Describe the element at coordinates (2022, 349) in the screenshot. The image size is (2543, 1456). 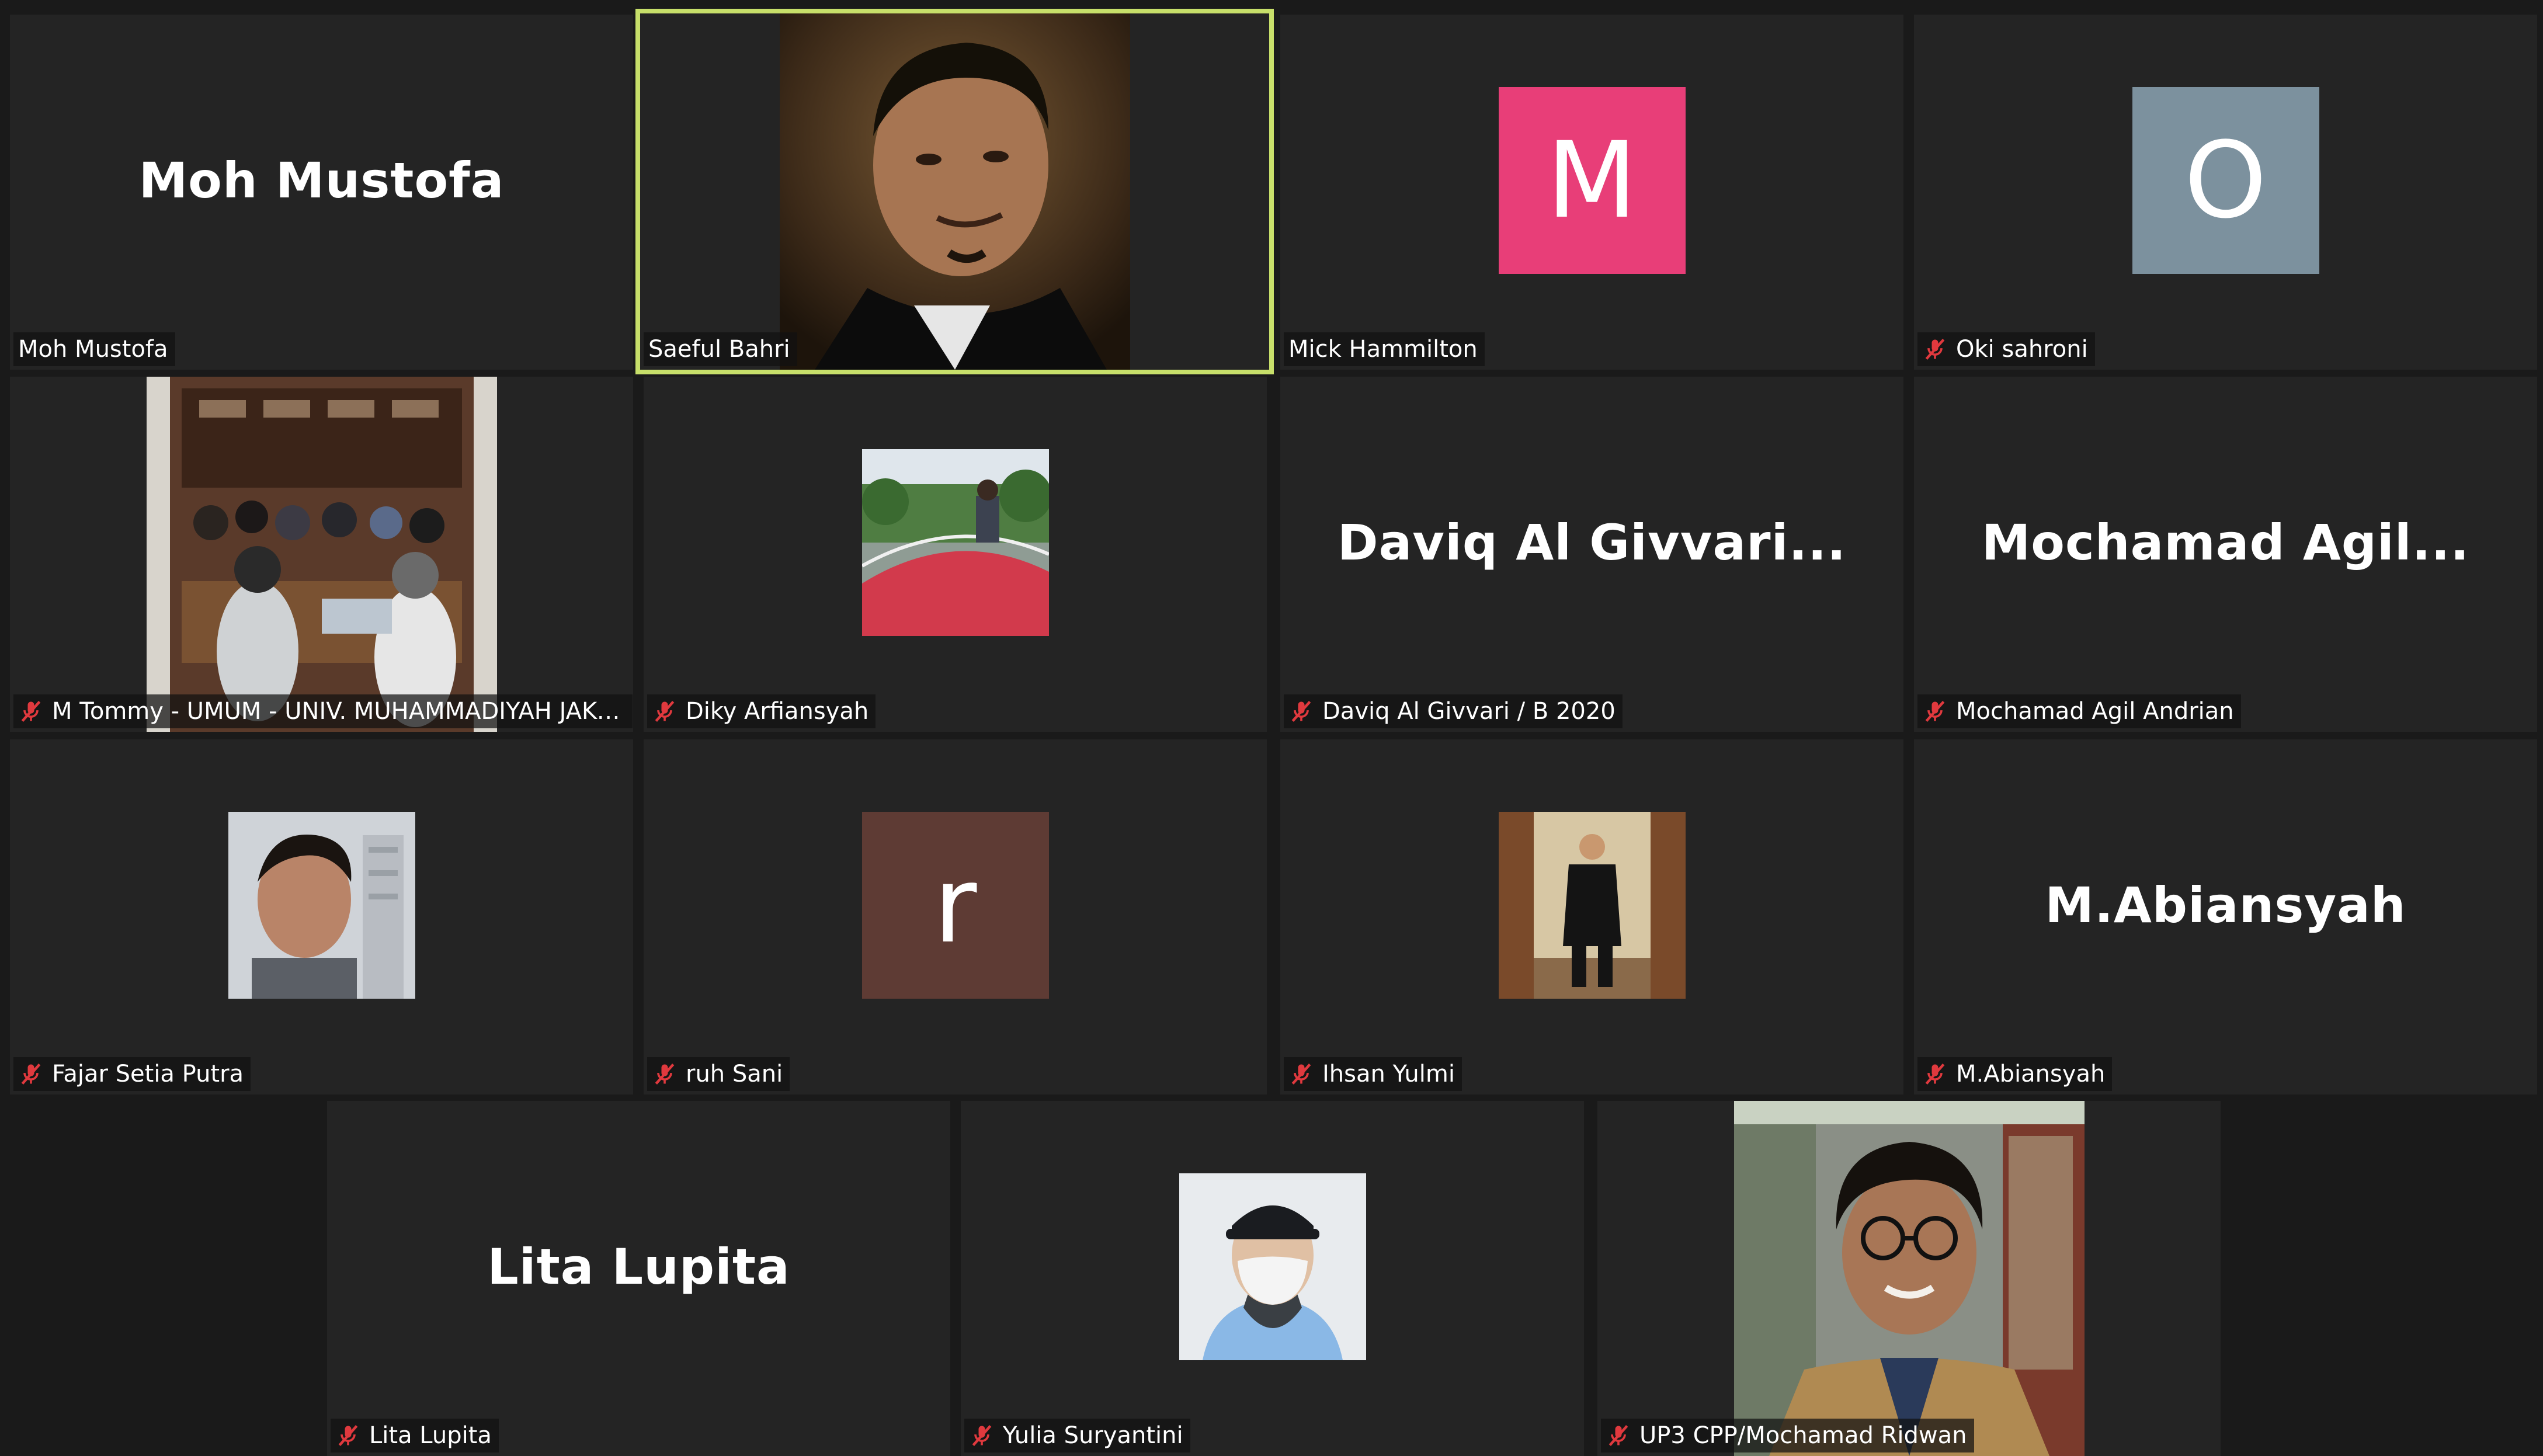
I see `participant-name: Oki sahroni` at that location.